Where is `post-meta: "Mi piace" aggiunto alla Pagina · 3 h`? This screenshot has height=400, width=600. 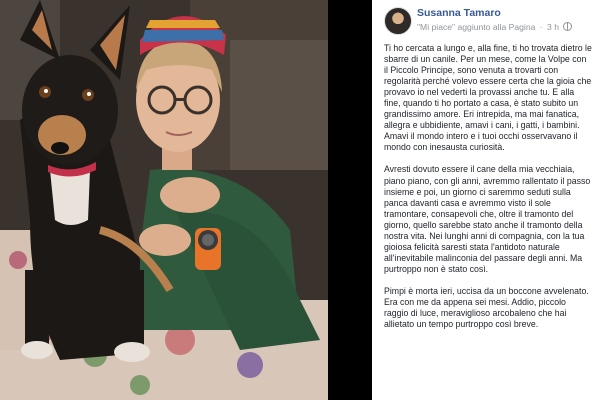
post-meta: "Mi piace" aggiunto alla Pagina · 3 h is located at coordinates (495, 27).